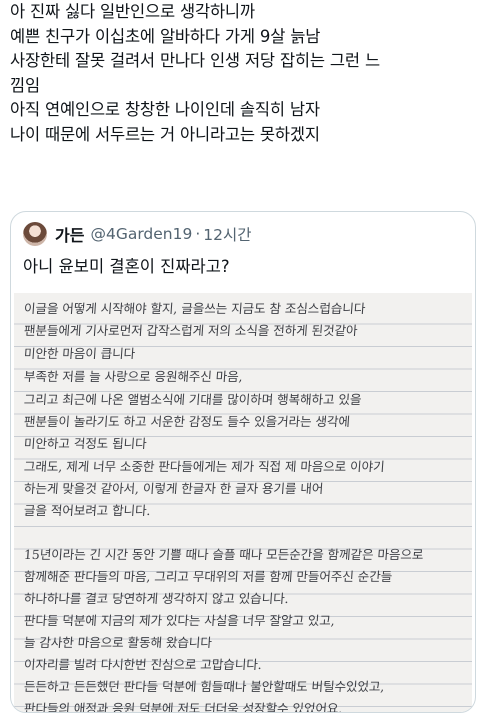 The image size is (480, 713). I want to click on timestamp: 12시간, so click(227, 234).